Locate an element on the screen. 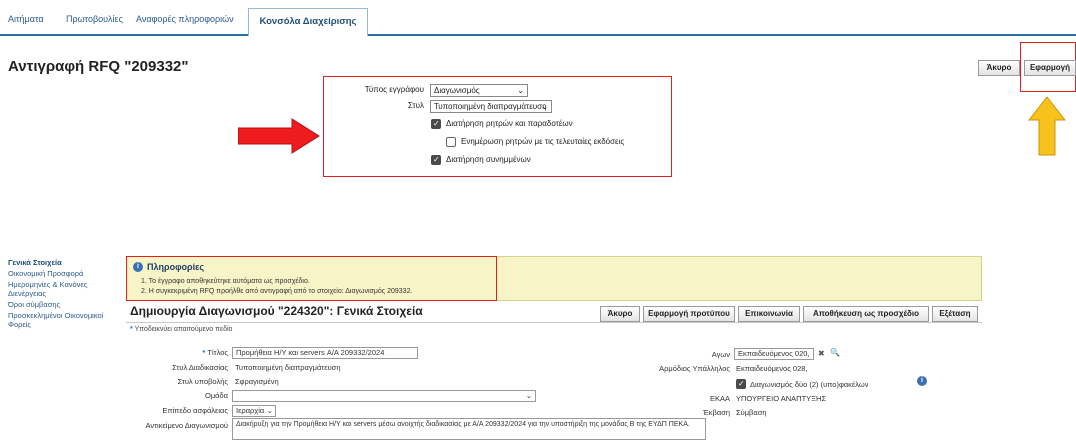 This screenshot has width=1076, height=444. communication-button: Επικοινωνία is located at coordinates (769, 314).